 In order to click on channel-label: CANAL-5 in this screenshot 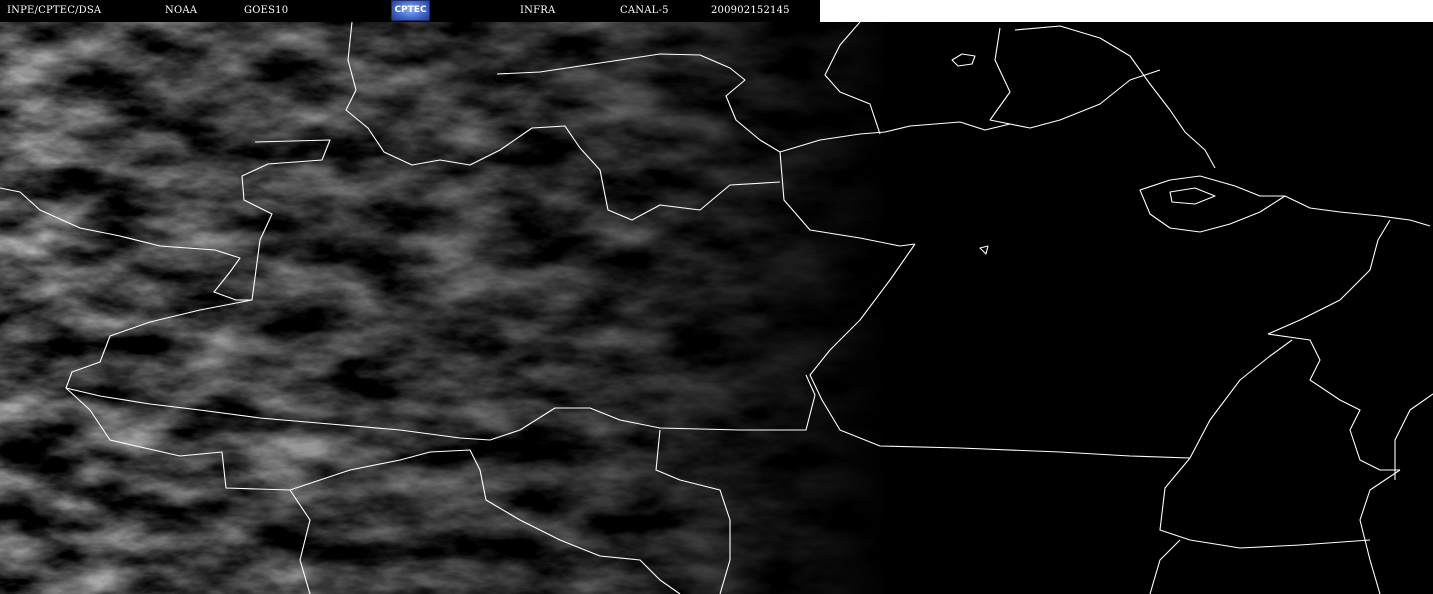, I will do `click(644, 10)`.